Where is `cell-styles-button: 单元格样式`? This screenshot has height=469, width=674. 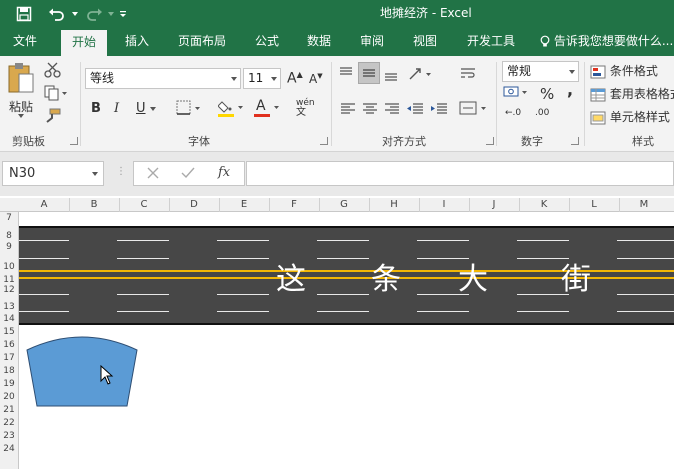 cell-styles-button: 单元格样式 is located at coordinates (630, 116).